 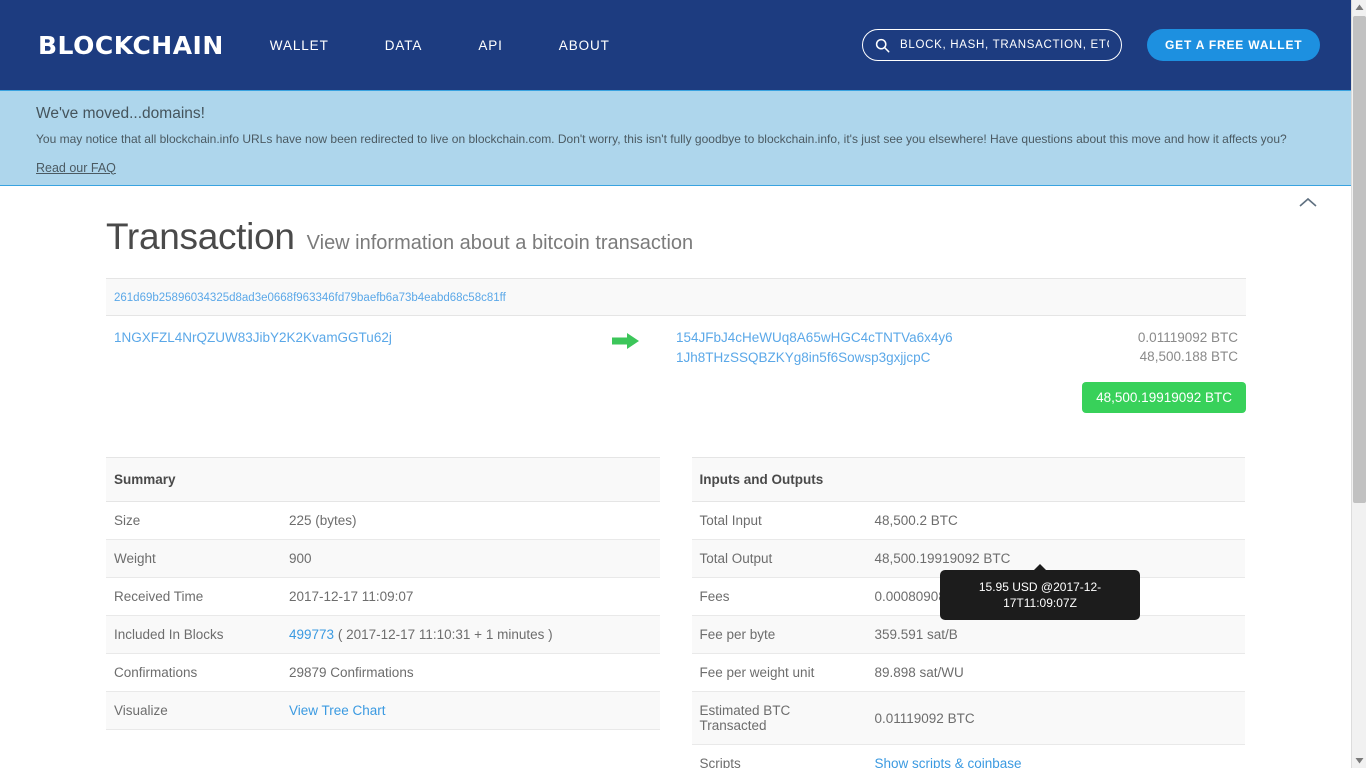 What do you see at coordinates (193, 558) in the screenshot?
I see `row-key: Weight` at bounding box center [193, 558].